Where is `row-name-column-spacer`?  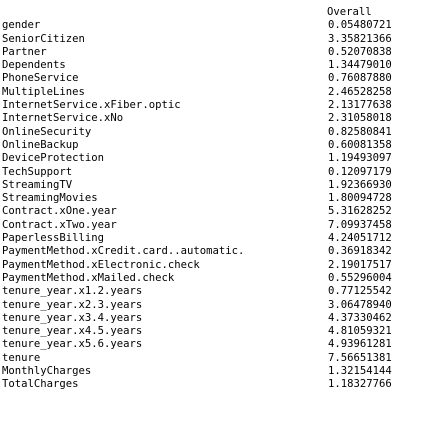 row-name-column-spacer is located at coordinates (163, 12).